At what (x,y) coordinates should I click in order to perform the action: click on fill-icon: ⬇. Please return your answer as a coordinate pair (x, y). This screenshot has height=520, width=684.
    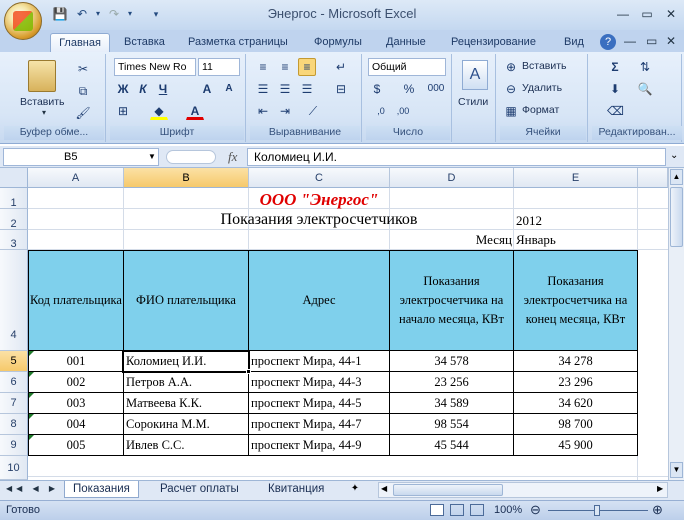
    Looking at the image, I should click on (615, 89).